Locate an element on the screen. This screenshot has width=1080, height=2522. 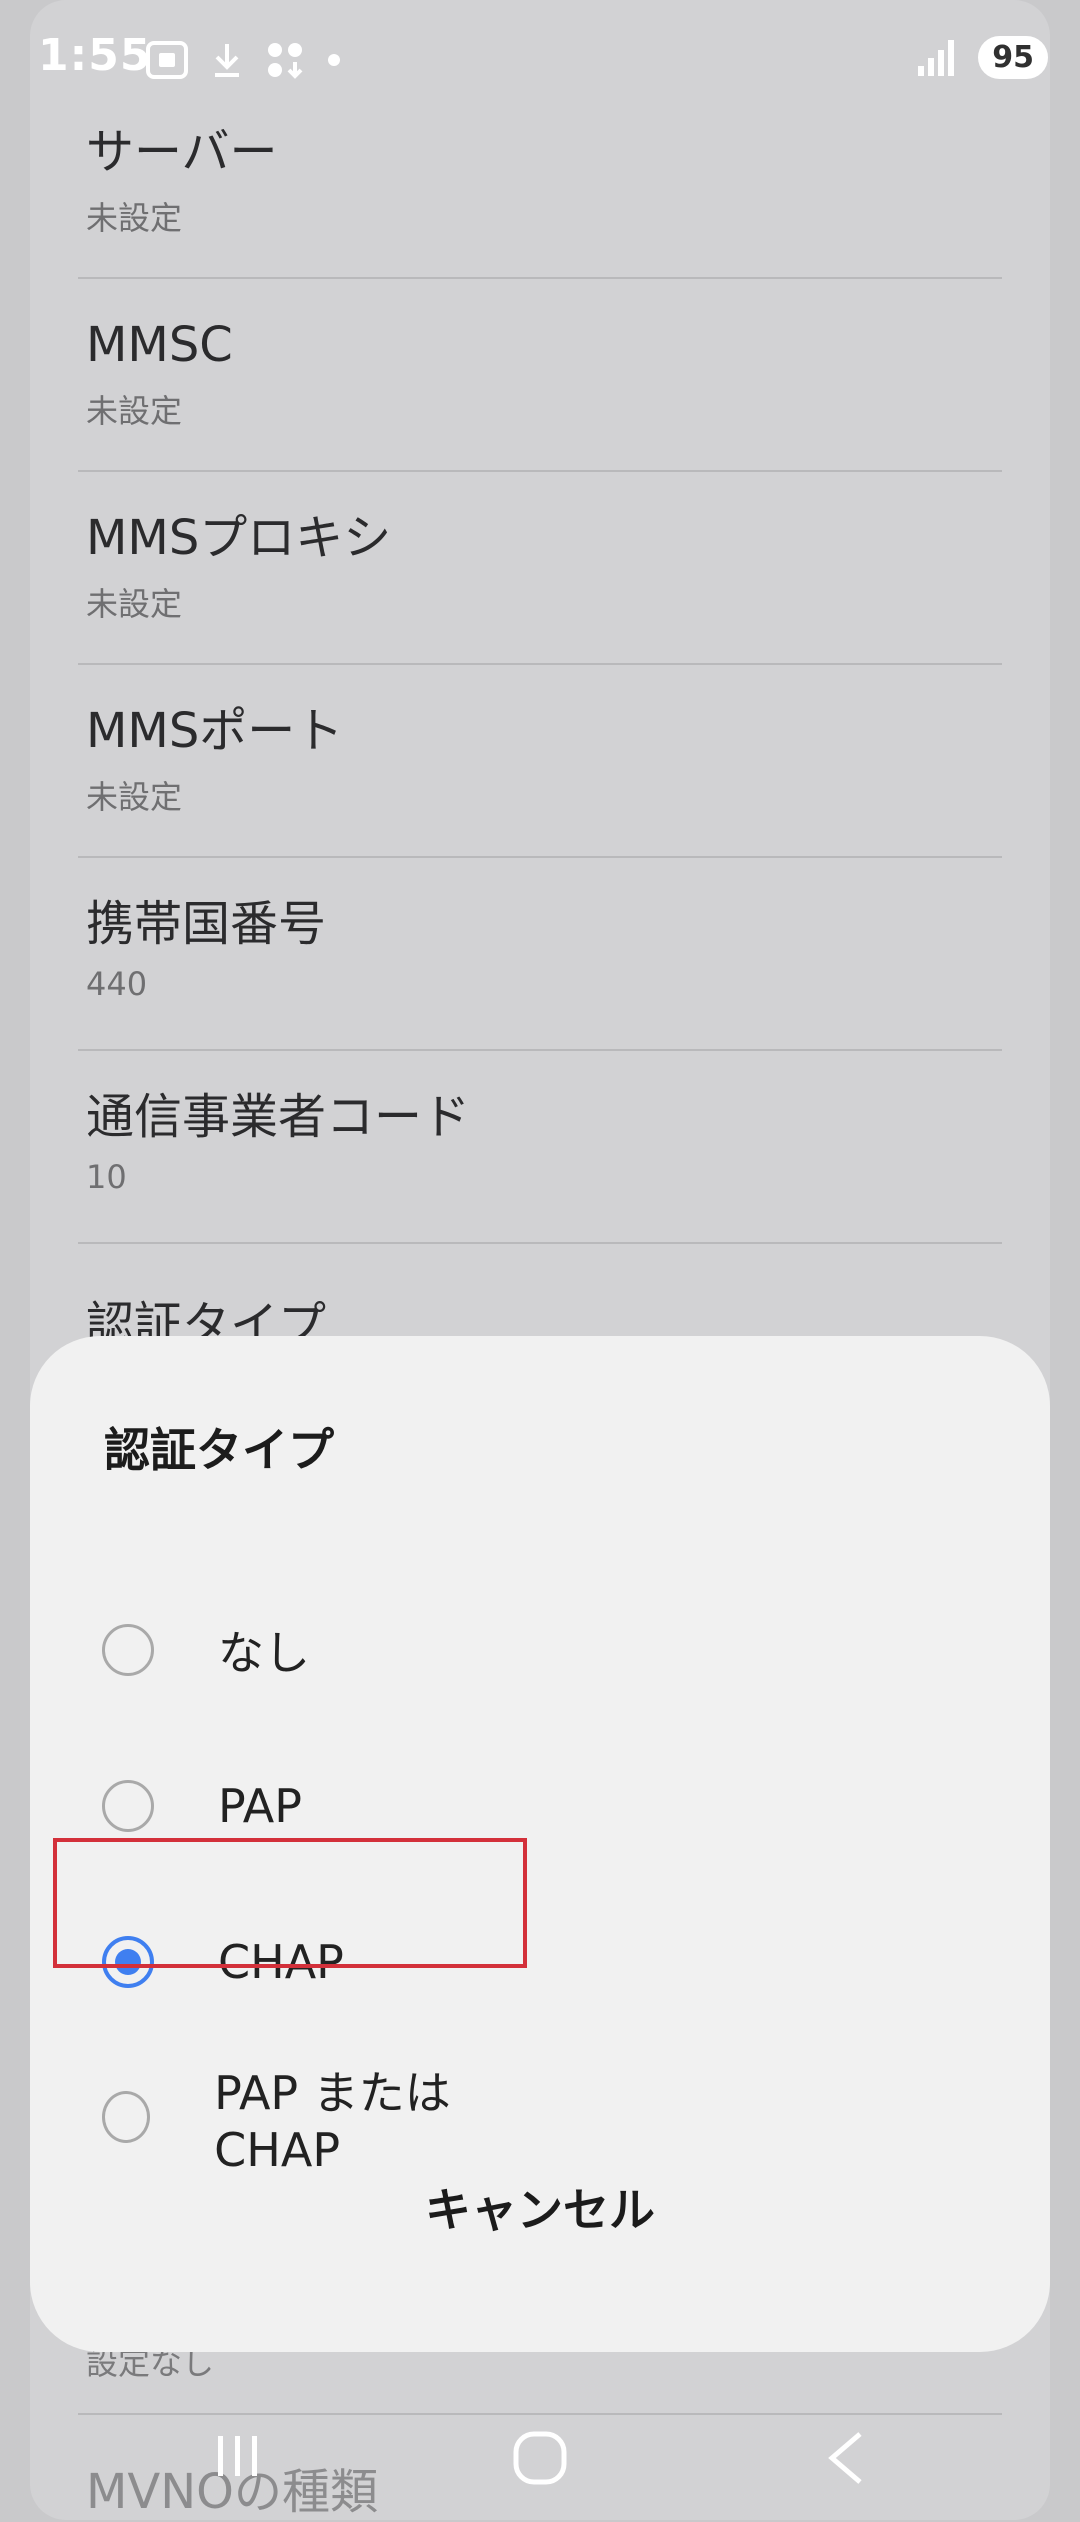
setting-title: MMSポート is located at coordinates (215, 731).